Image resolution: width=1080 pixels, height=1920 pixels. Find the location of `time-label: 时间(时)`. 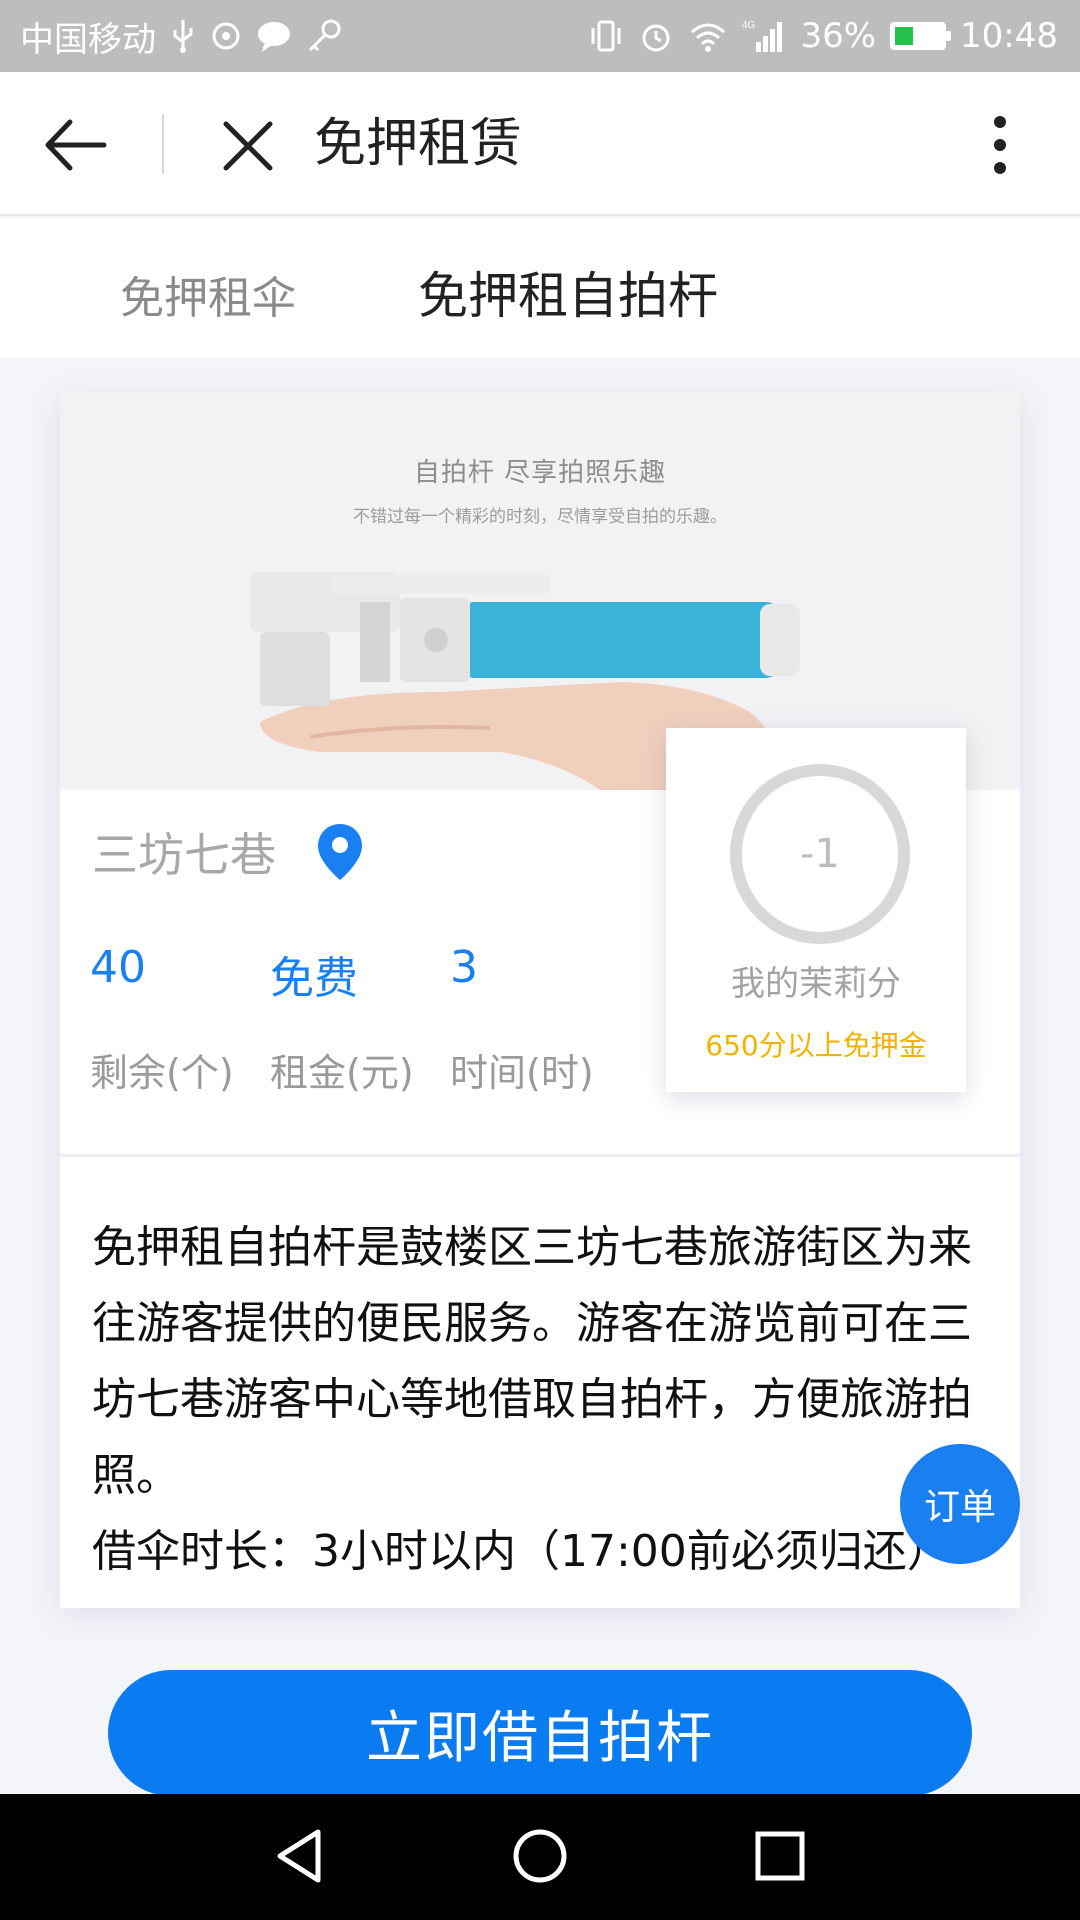

time-label: 时间(时) is located at coordinates (522, 1073).